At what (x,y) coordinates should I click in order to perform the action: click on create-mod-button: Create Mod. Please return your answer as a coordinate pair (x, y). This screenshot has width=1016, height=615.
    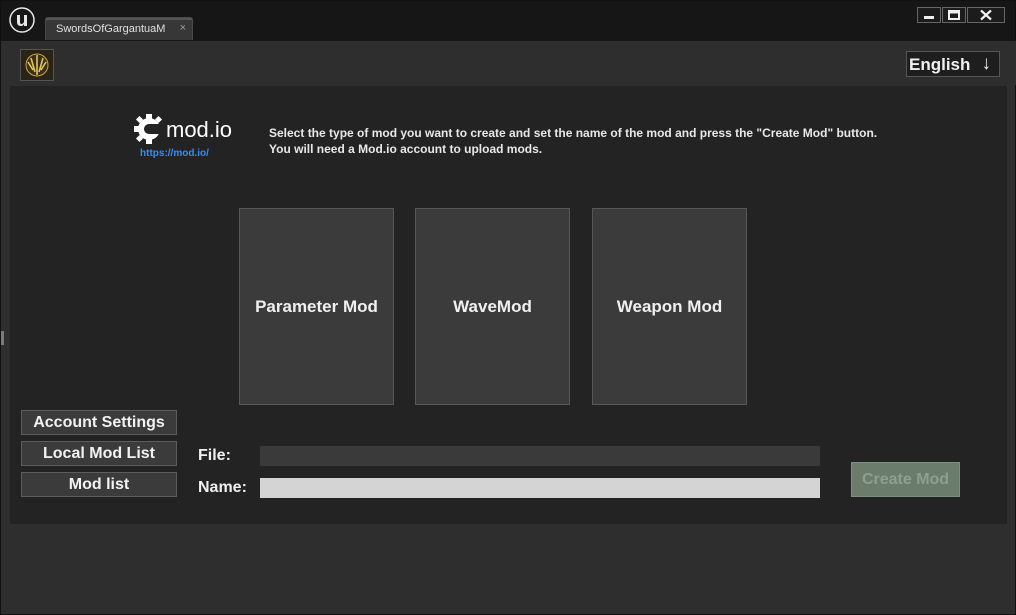
    Looking at the image, I should click on (905, 479).